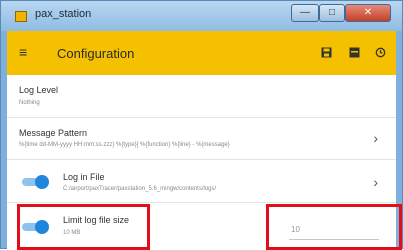 This screenshot has width=403, height=250. I want to click on minimize-button: —, so click(305, 13).